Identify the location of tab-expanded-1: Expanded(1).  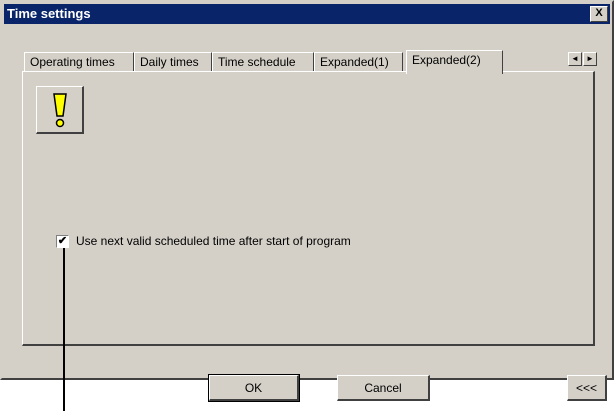
(358, 62).